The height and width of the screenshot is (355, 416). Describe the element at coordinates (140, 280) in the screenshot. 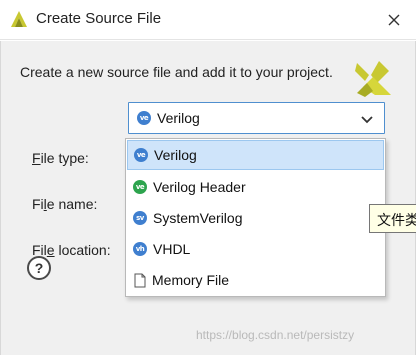

I see `file-icon` at that location.